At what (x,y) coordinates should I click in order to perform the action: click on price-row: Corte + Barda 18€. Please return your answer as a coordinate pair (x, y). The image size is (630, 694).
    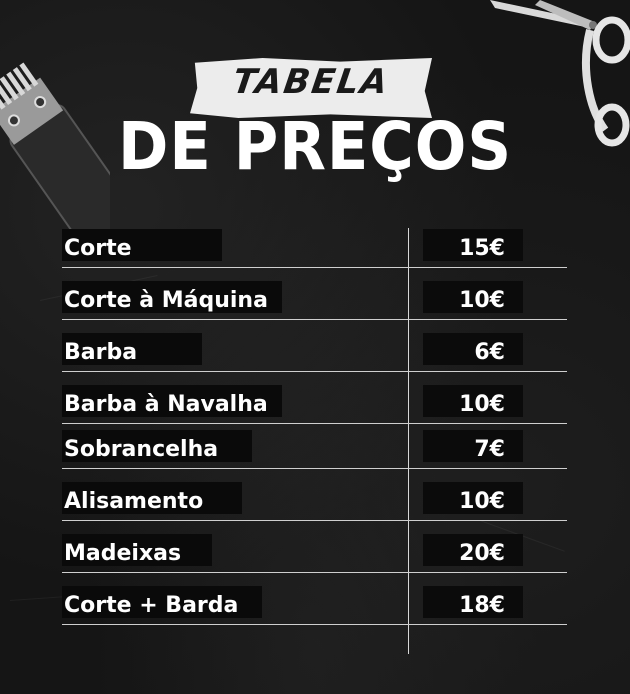
    Looking at the image, I should click on (314, 599).